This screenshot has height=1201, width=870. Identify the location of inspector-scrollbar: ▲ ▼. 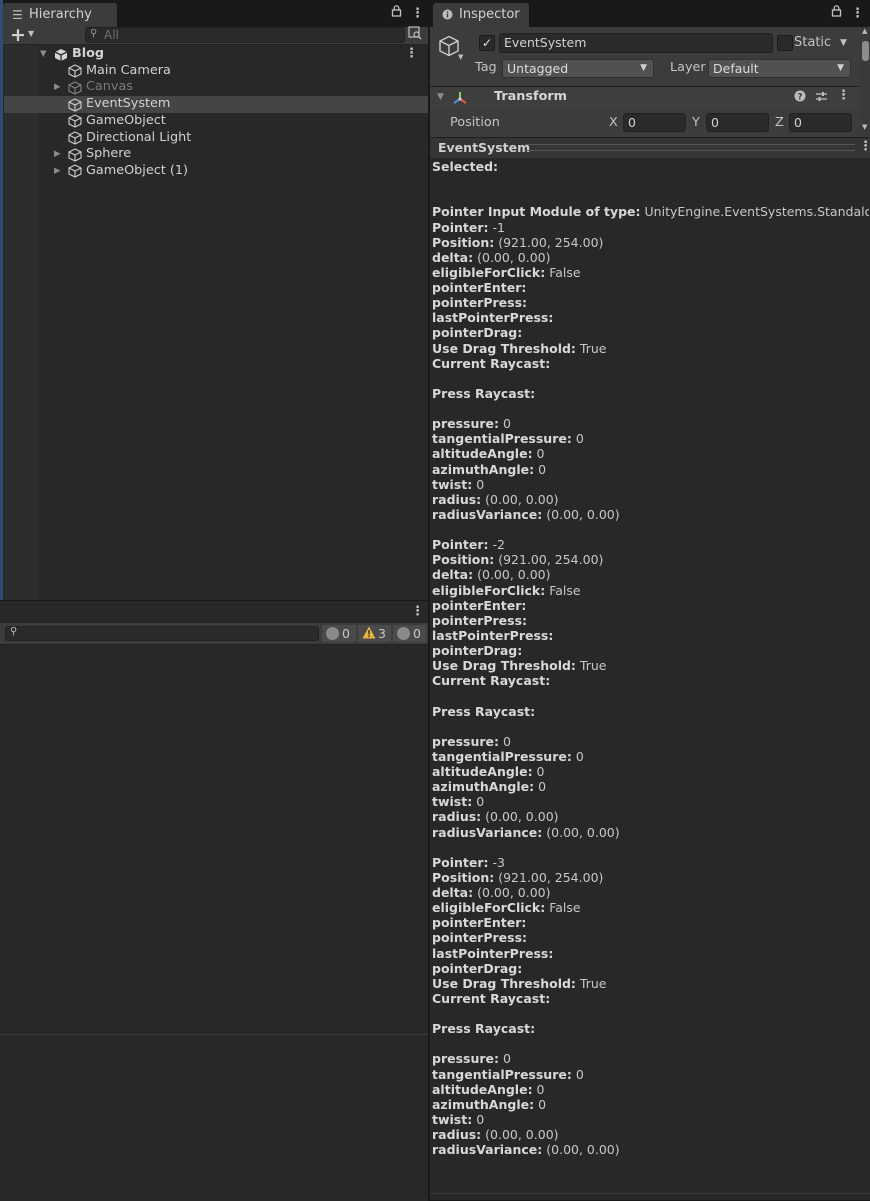
(865, 82).